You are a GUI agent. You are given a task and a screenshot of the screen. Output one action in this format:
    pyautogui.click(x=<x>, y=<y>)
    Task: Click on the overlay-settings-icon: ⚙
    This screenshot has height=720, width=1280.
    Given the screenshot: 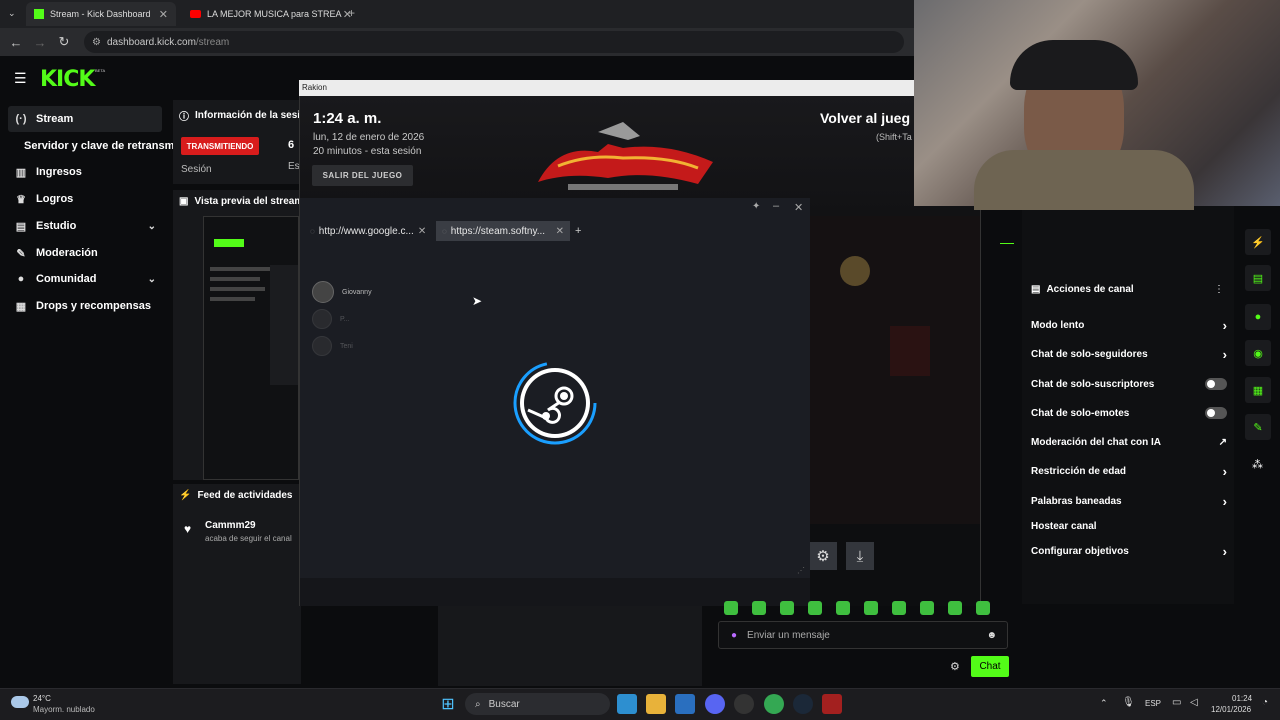 What is the action you would take?
    pyautogui.click(x=823, y=556)
    